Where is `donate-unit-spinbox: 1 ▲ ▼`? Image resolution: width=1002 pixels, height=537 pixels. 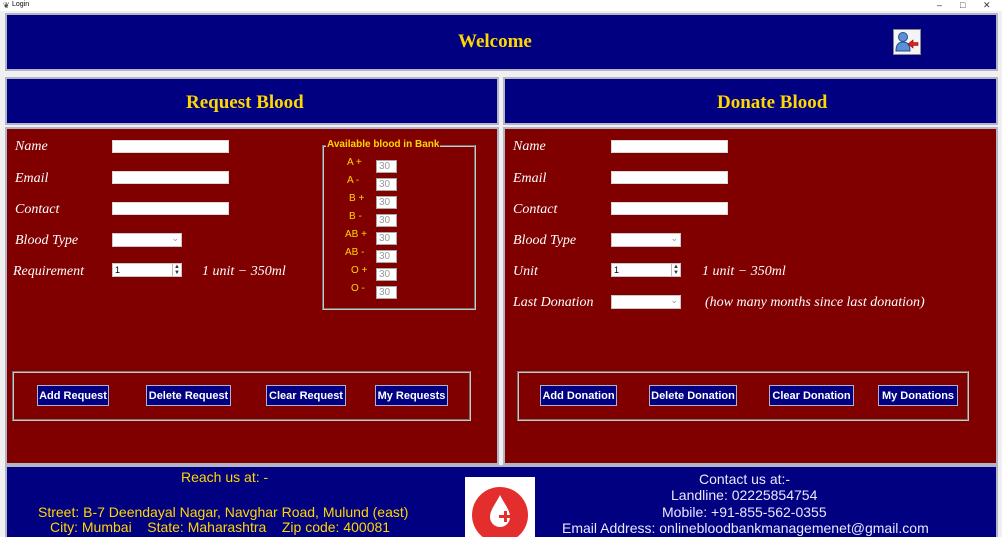 donate-unit-spinbox: 1 ▲ ▼ is located at coordinates (646, 270).